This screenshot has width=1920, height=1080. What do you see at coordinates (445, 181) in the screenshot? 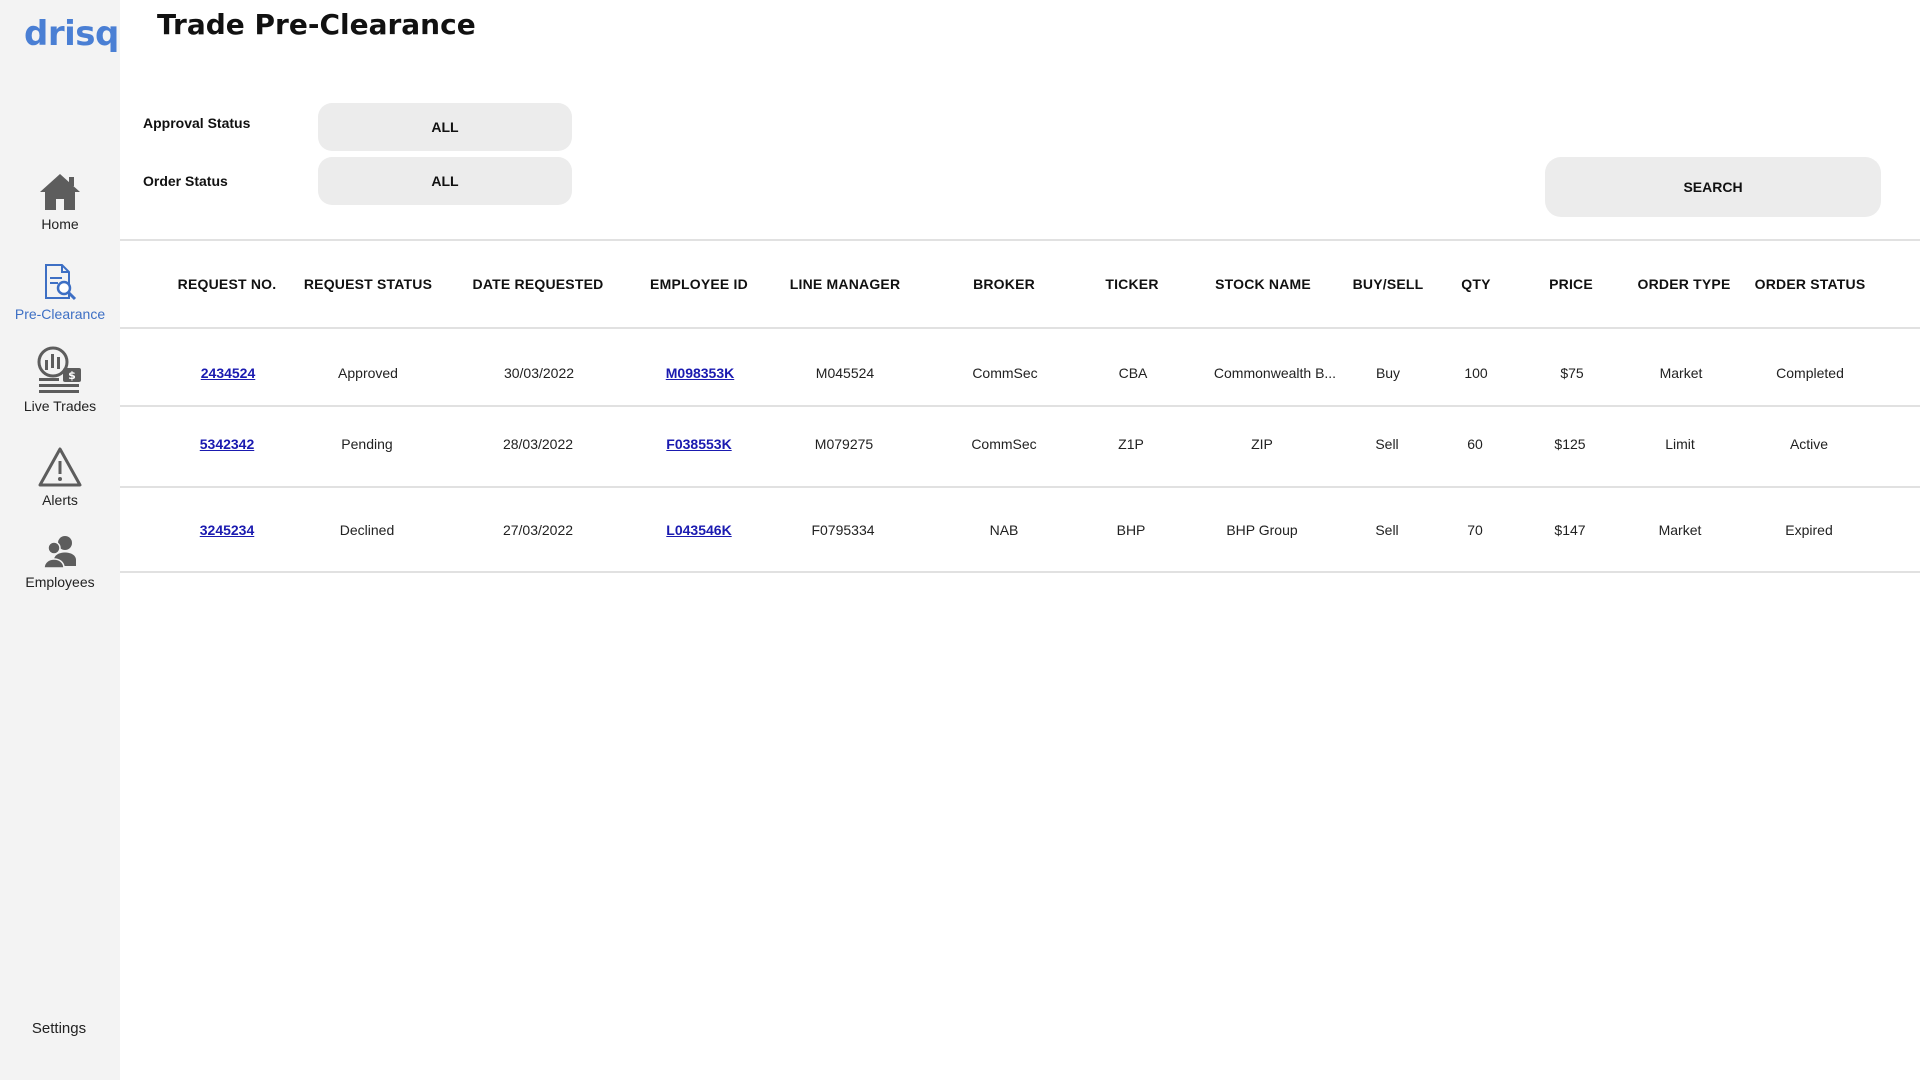
I see `order-status-dropdown: ALL` at bounding box center [445, 181].